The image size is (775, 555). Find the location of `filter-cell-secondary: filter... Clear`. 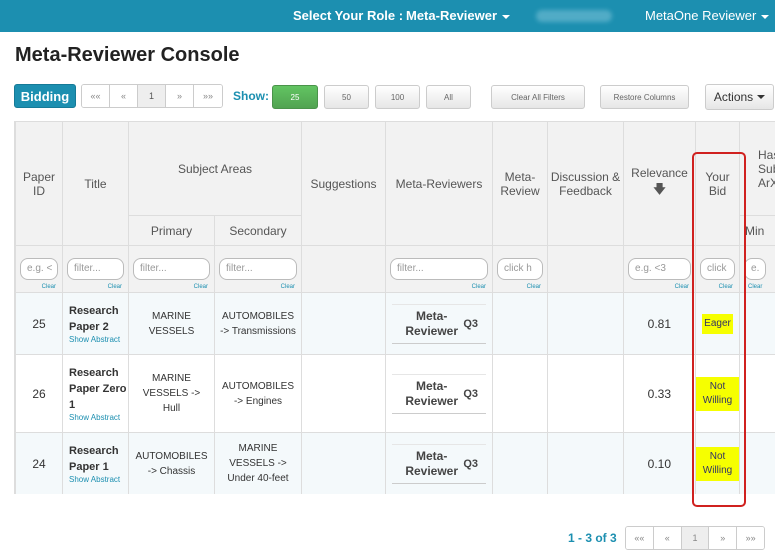

filter-cell-secondary: filter... Clear is located at coordinates (258, 269).